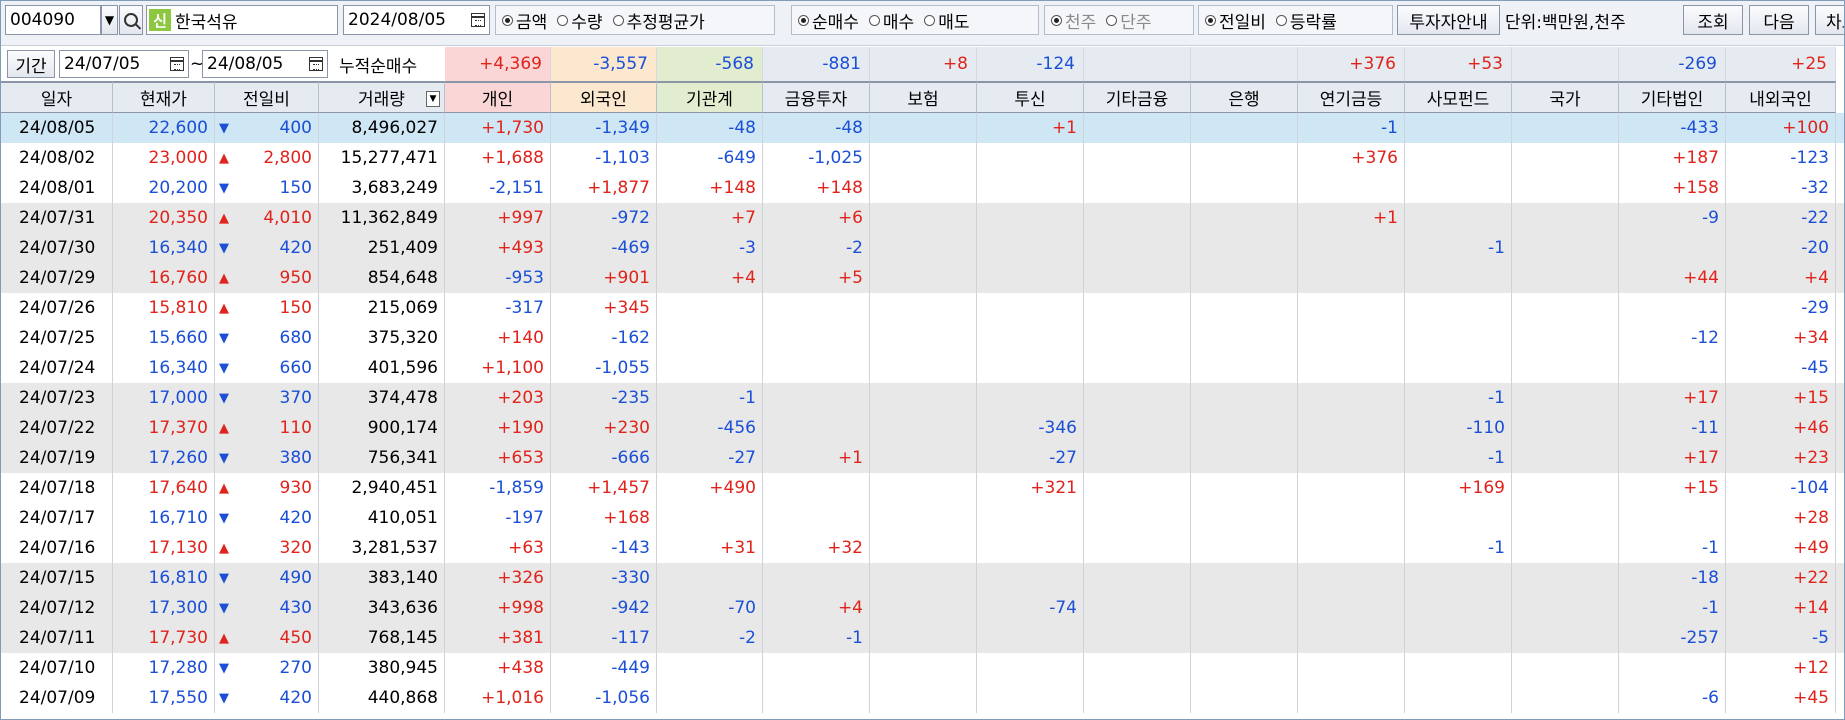 The height and width of the screenshot is (720, 1845). Describe the element at coordinates (1458, 97) in the screenshot. I see `column-header-private-fund: 사모펀드` at that location.